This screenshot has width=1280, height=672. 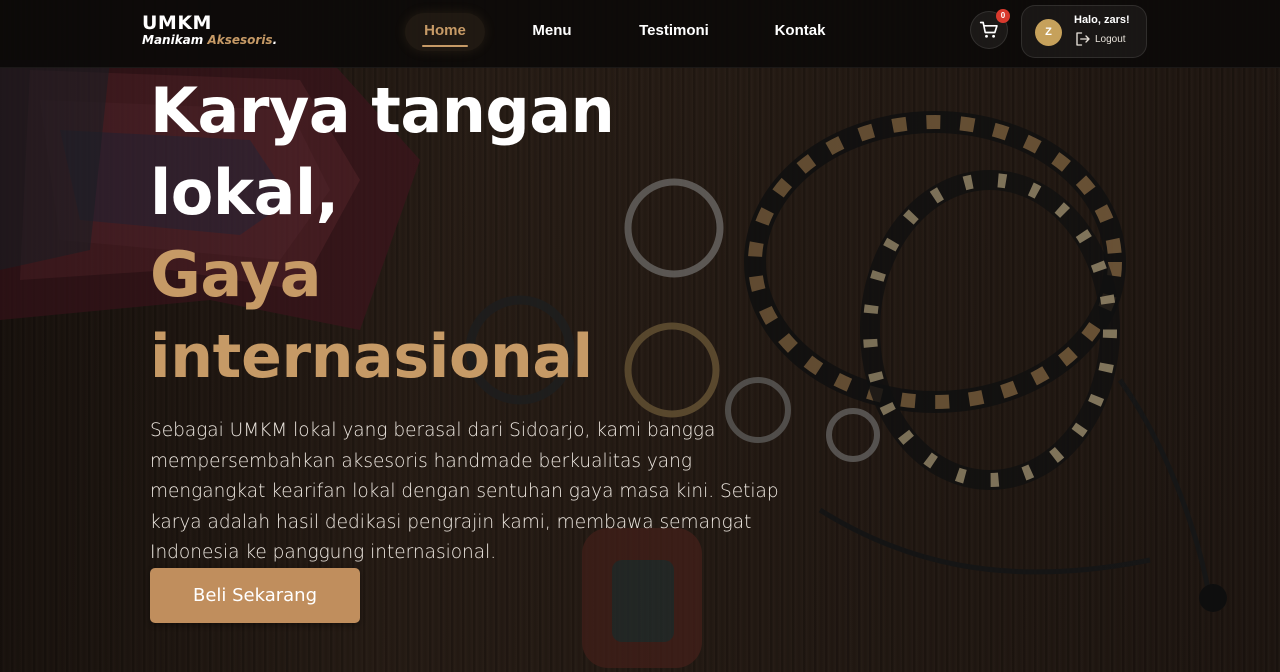 I want to click on nav-menu: Menu, so click(x=552, y=32).